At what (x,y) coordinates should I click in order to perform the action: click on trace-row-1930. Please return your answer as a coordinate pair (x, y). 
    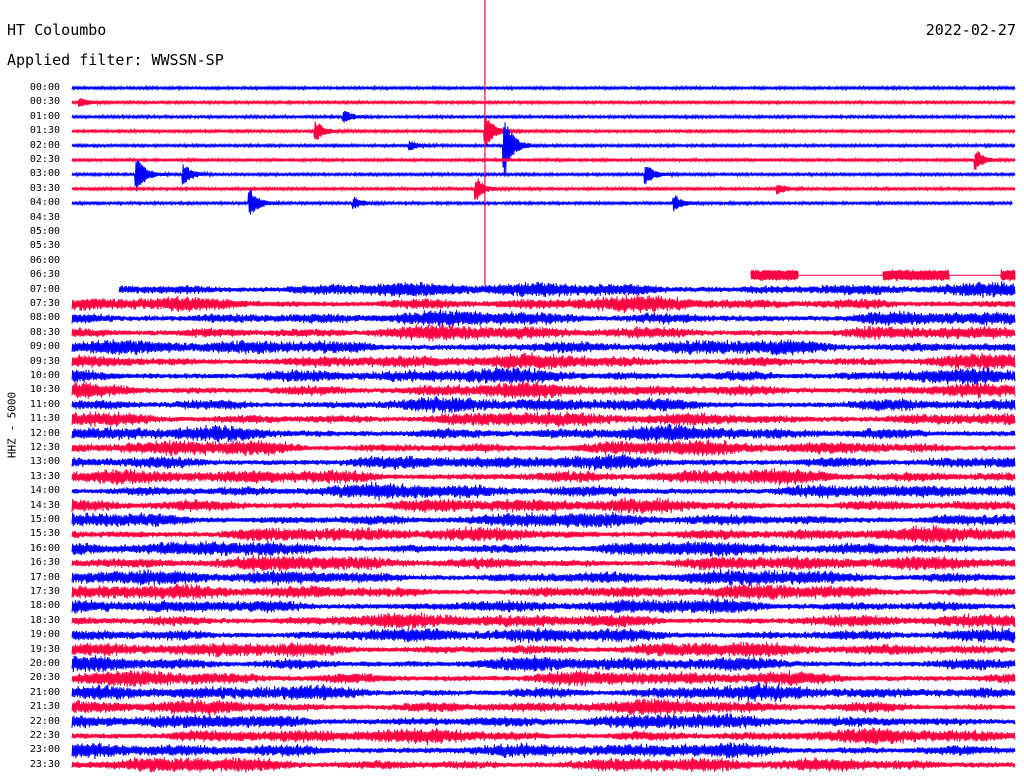
    Looking at the image, I should click on (543, 650).